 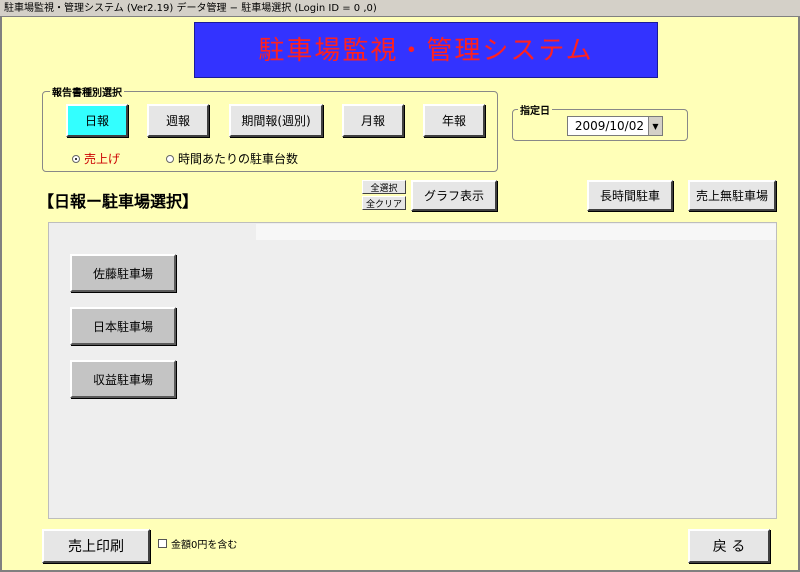 What do you see at coordinates (162, 543) in the screenshot?
I see `checkbox-unchecked-icon` at bounding box center [162, 543].